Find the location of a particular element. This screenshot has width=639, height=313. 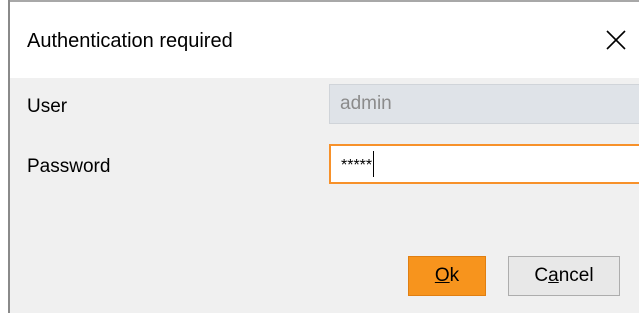

cancel-button-mnemonic: a is located at coordinates (553, 275).